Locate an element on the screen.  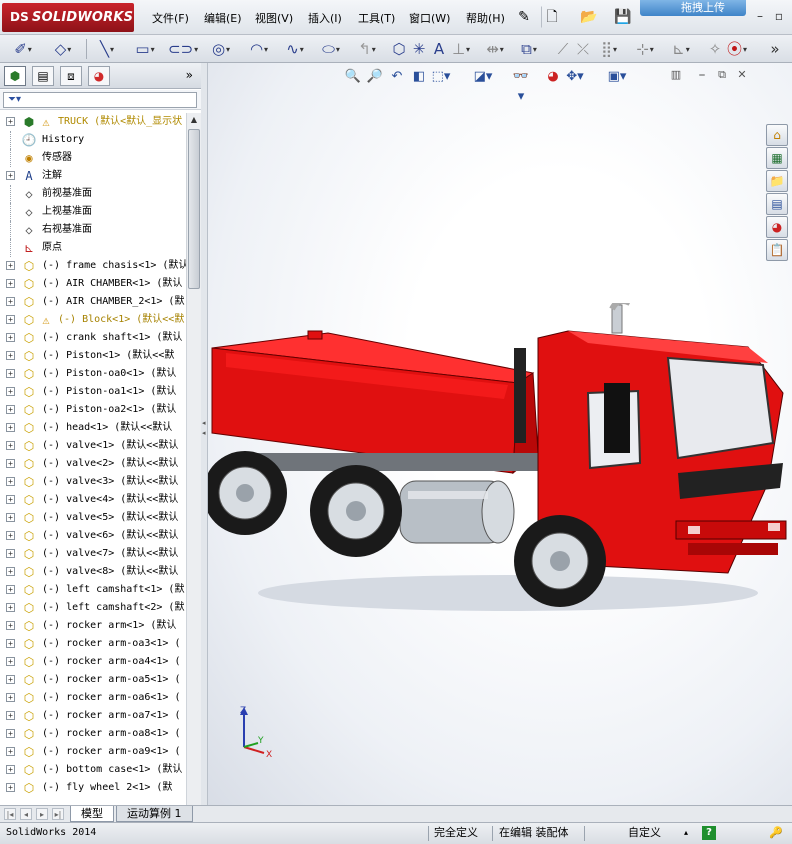
scroll-thumb is located at coordinates (194, 209).